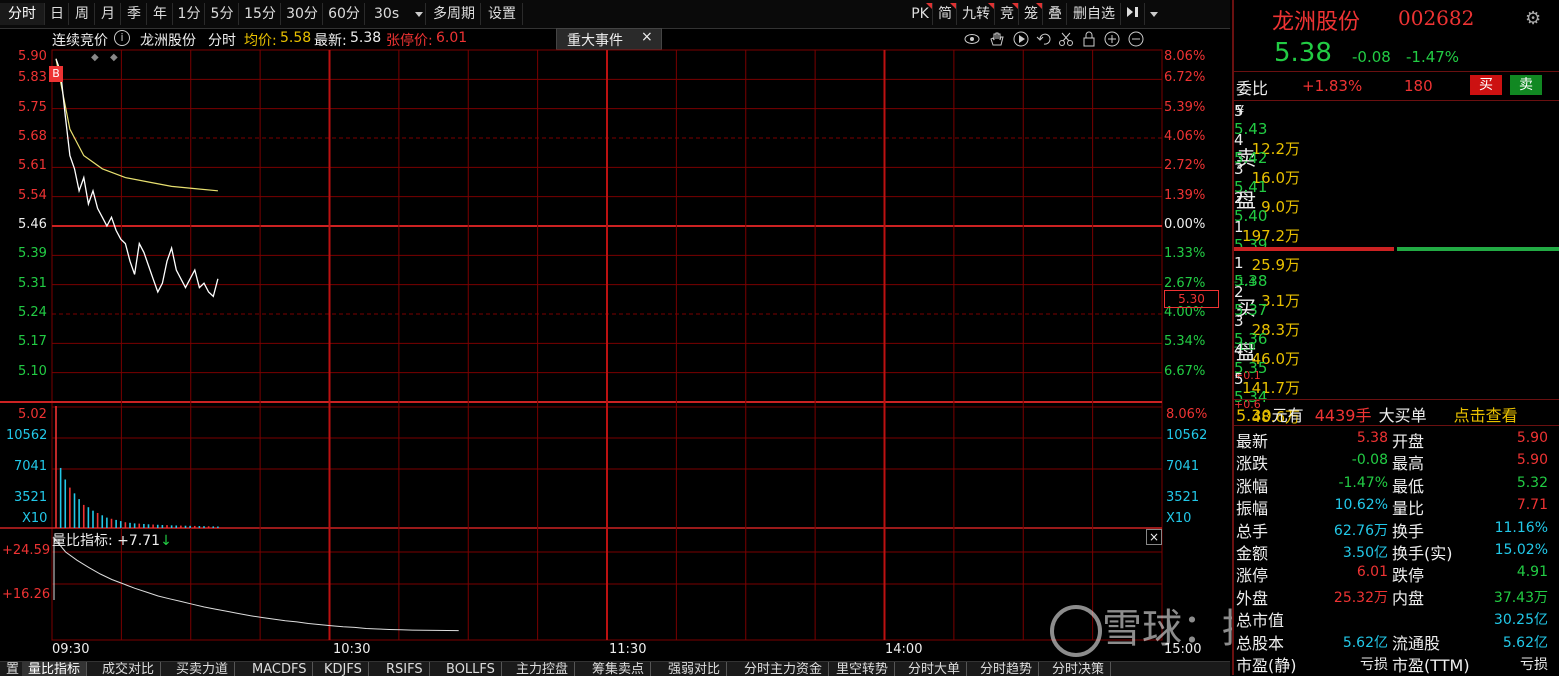 The height and width of the screenshot is (676, 1559). I want to click on price-line, so click(137, 178).